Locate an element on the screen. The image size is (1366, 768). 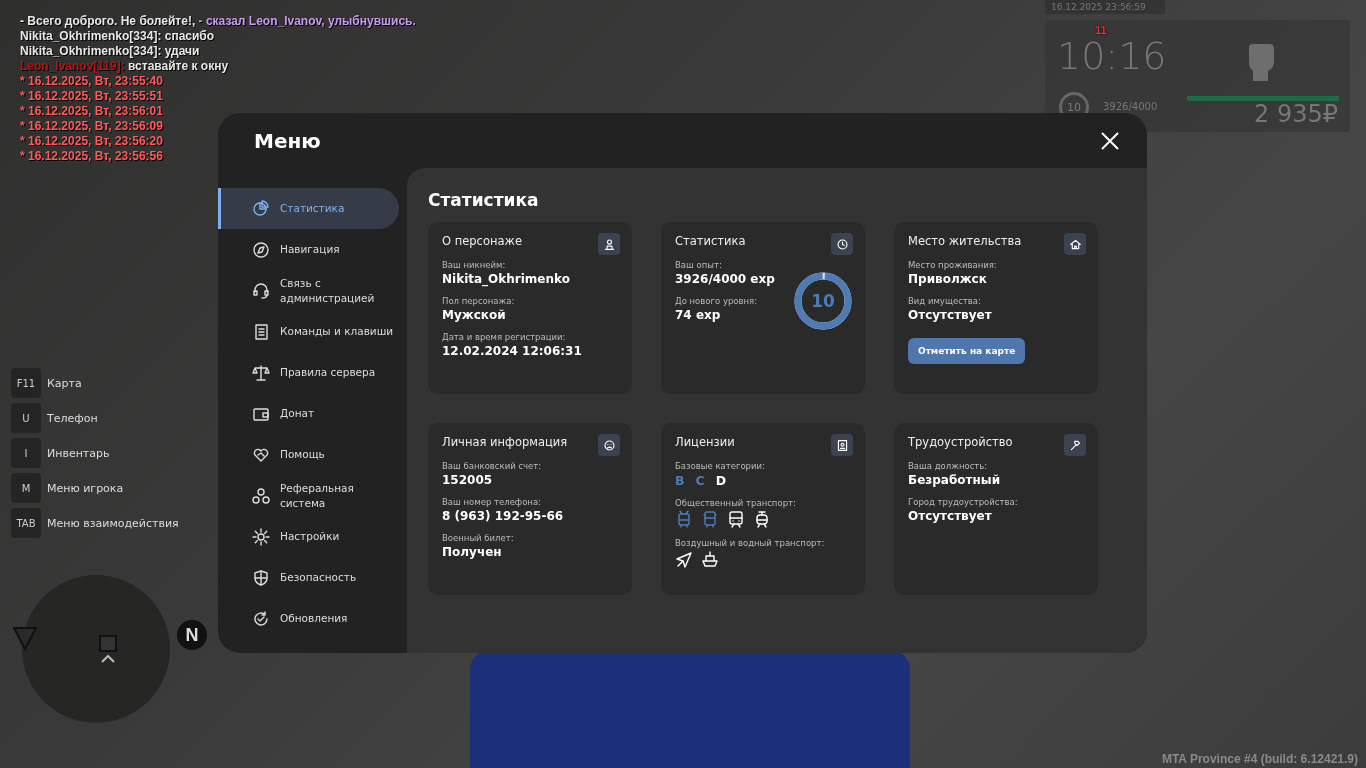
network-icon is located at coordinates (261, 495).